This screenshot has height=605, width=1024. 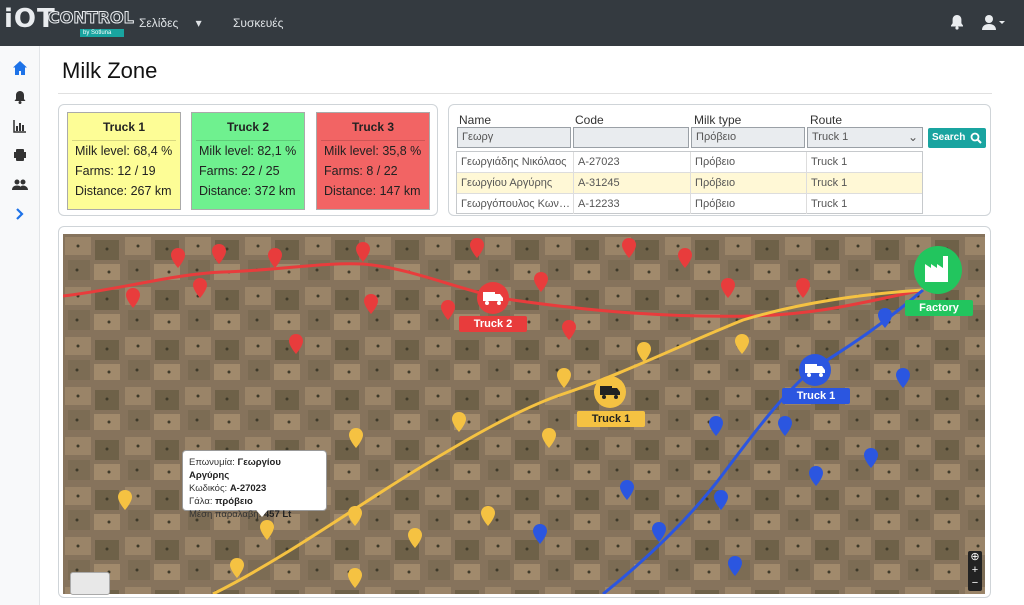 What do you see at coordinates (949, 137) in the screenshot?
I see `search-button-label: Search` at bounding box center [949, 137].